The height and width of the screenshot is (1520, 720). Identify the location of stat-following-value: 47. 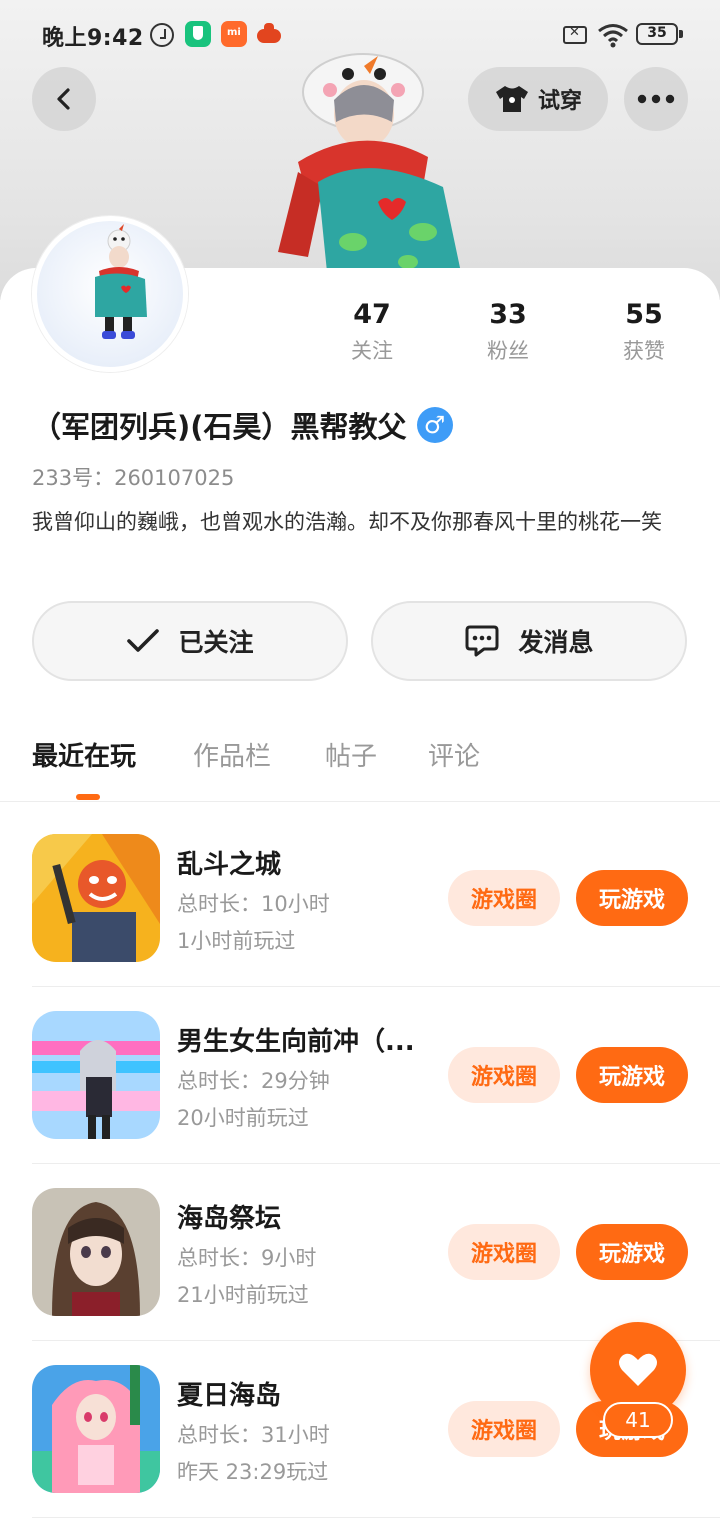
(372, 314).